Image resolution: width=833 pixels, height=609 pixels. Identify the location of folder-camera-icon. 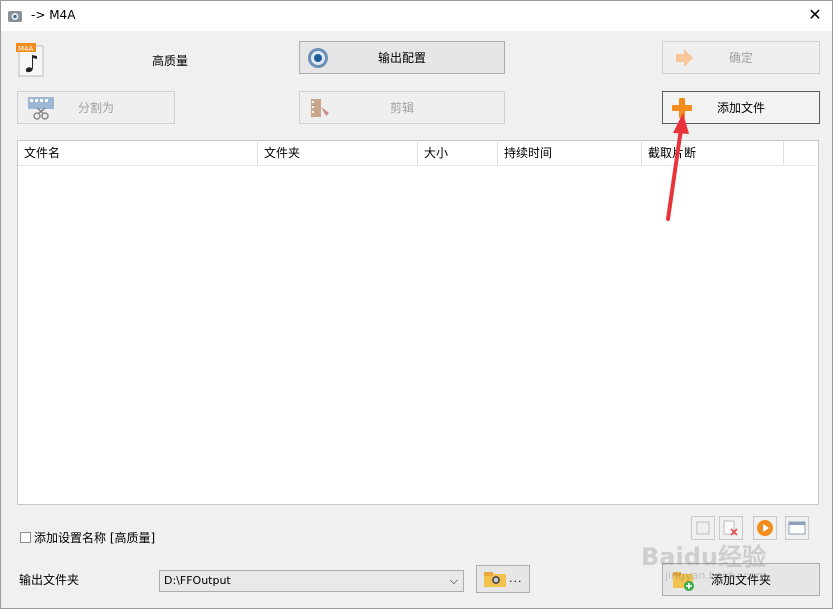
(495, 579).